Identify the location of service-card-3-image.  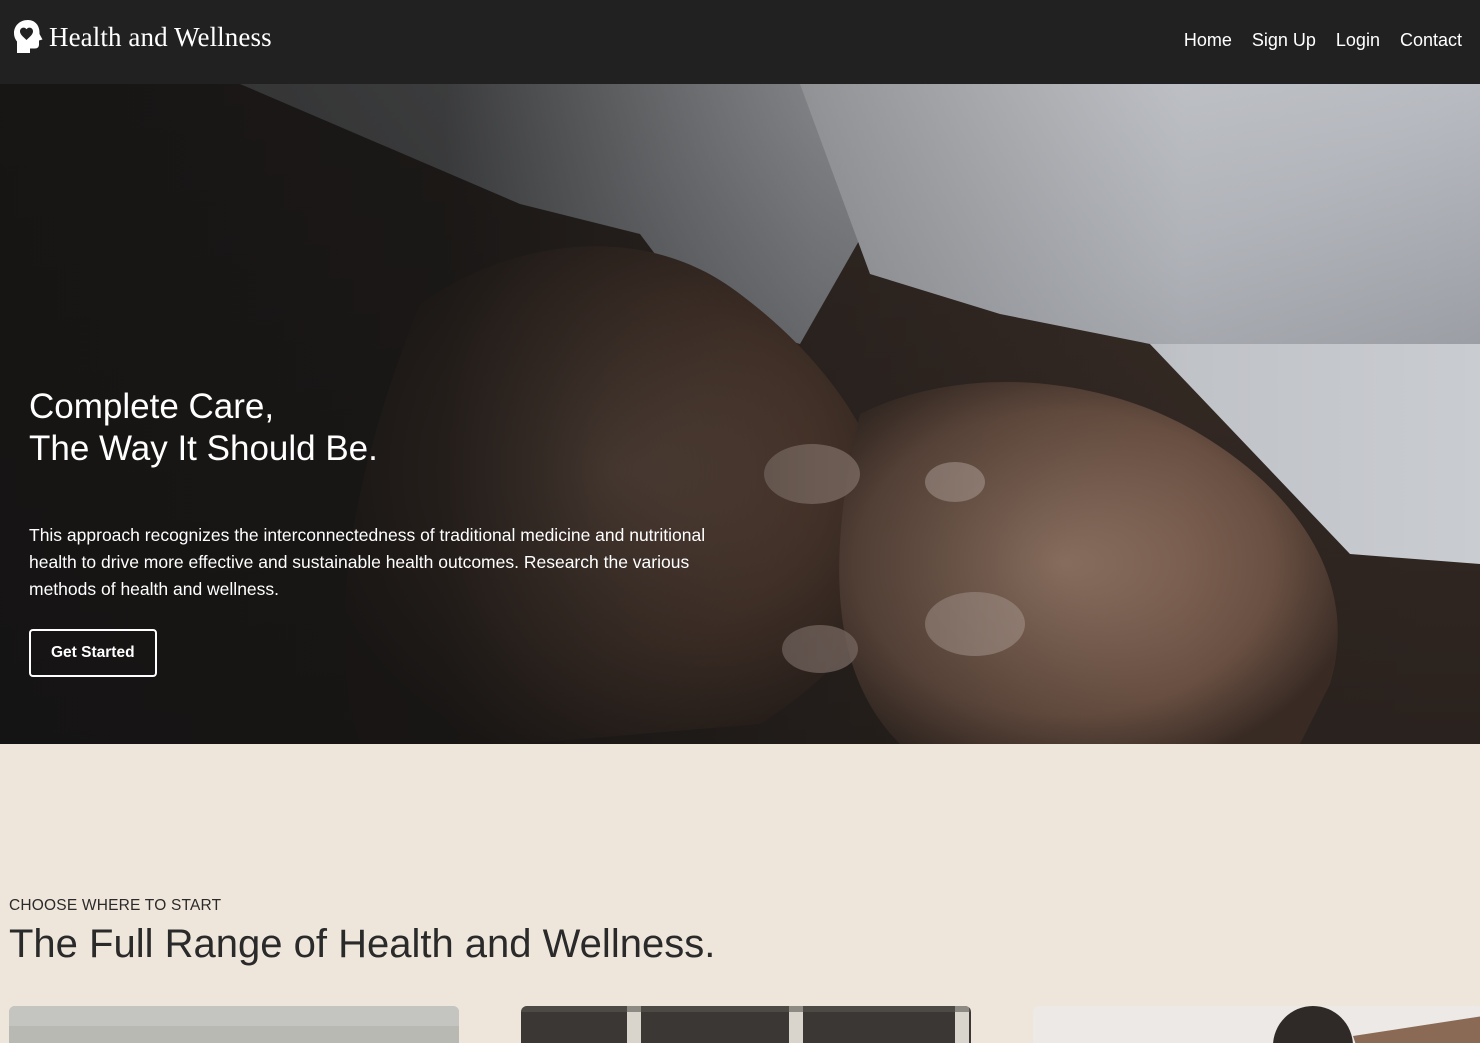
(1256, 1024).